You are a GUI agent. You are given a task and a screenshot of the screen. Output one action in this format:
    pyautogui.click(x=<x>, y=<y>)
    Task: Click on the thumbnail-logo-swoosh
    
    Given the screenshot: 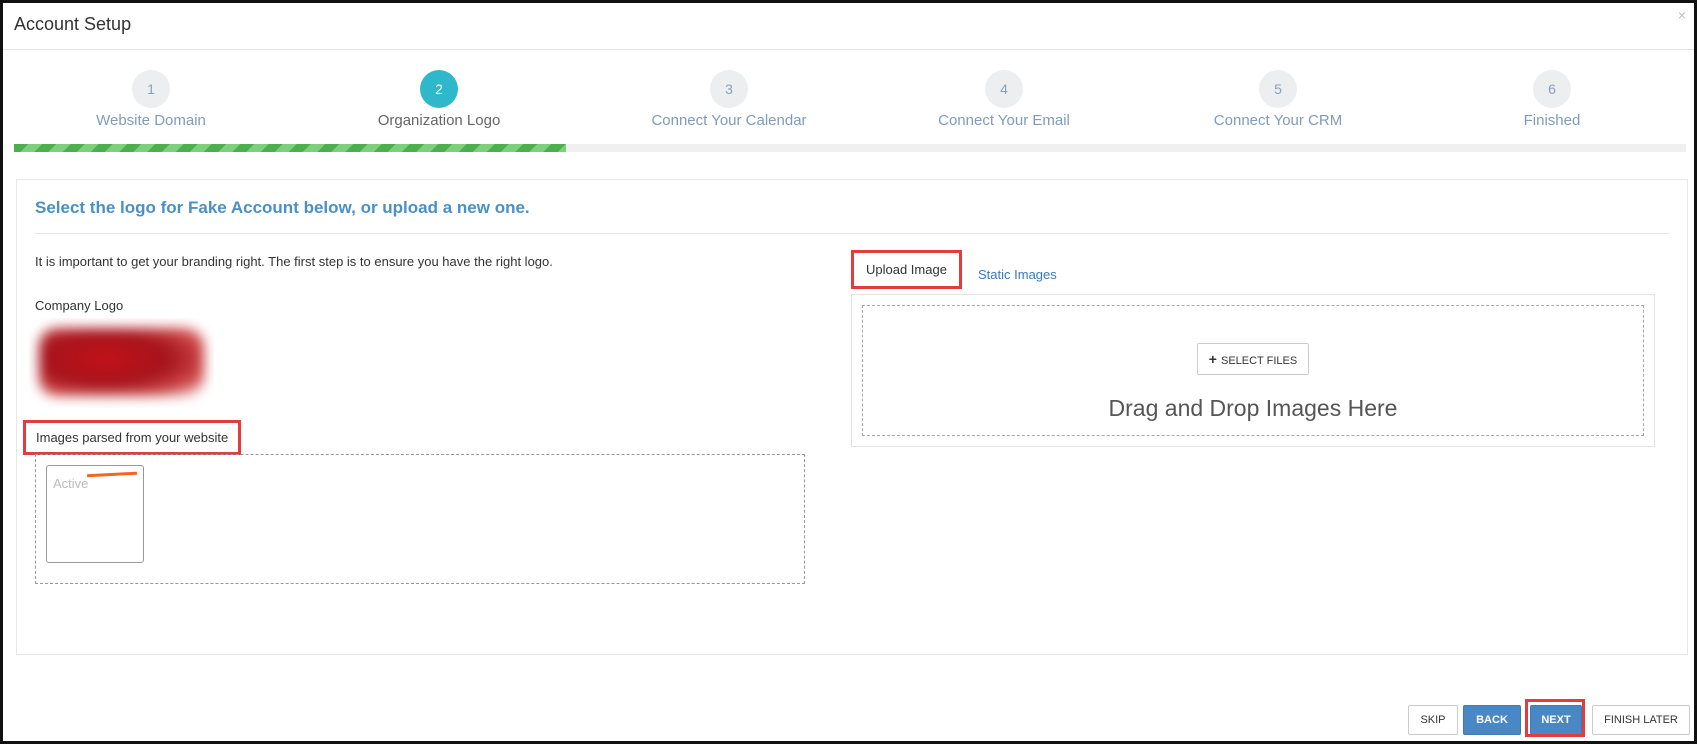 What is the action you would take?
    pyautogui.click(x=112, y=474)
    